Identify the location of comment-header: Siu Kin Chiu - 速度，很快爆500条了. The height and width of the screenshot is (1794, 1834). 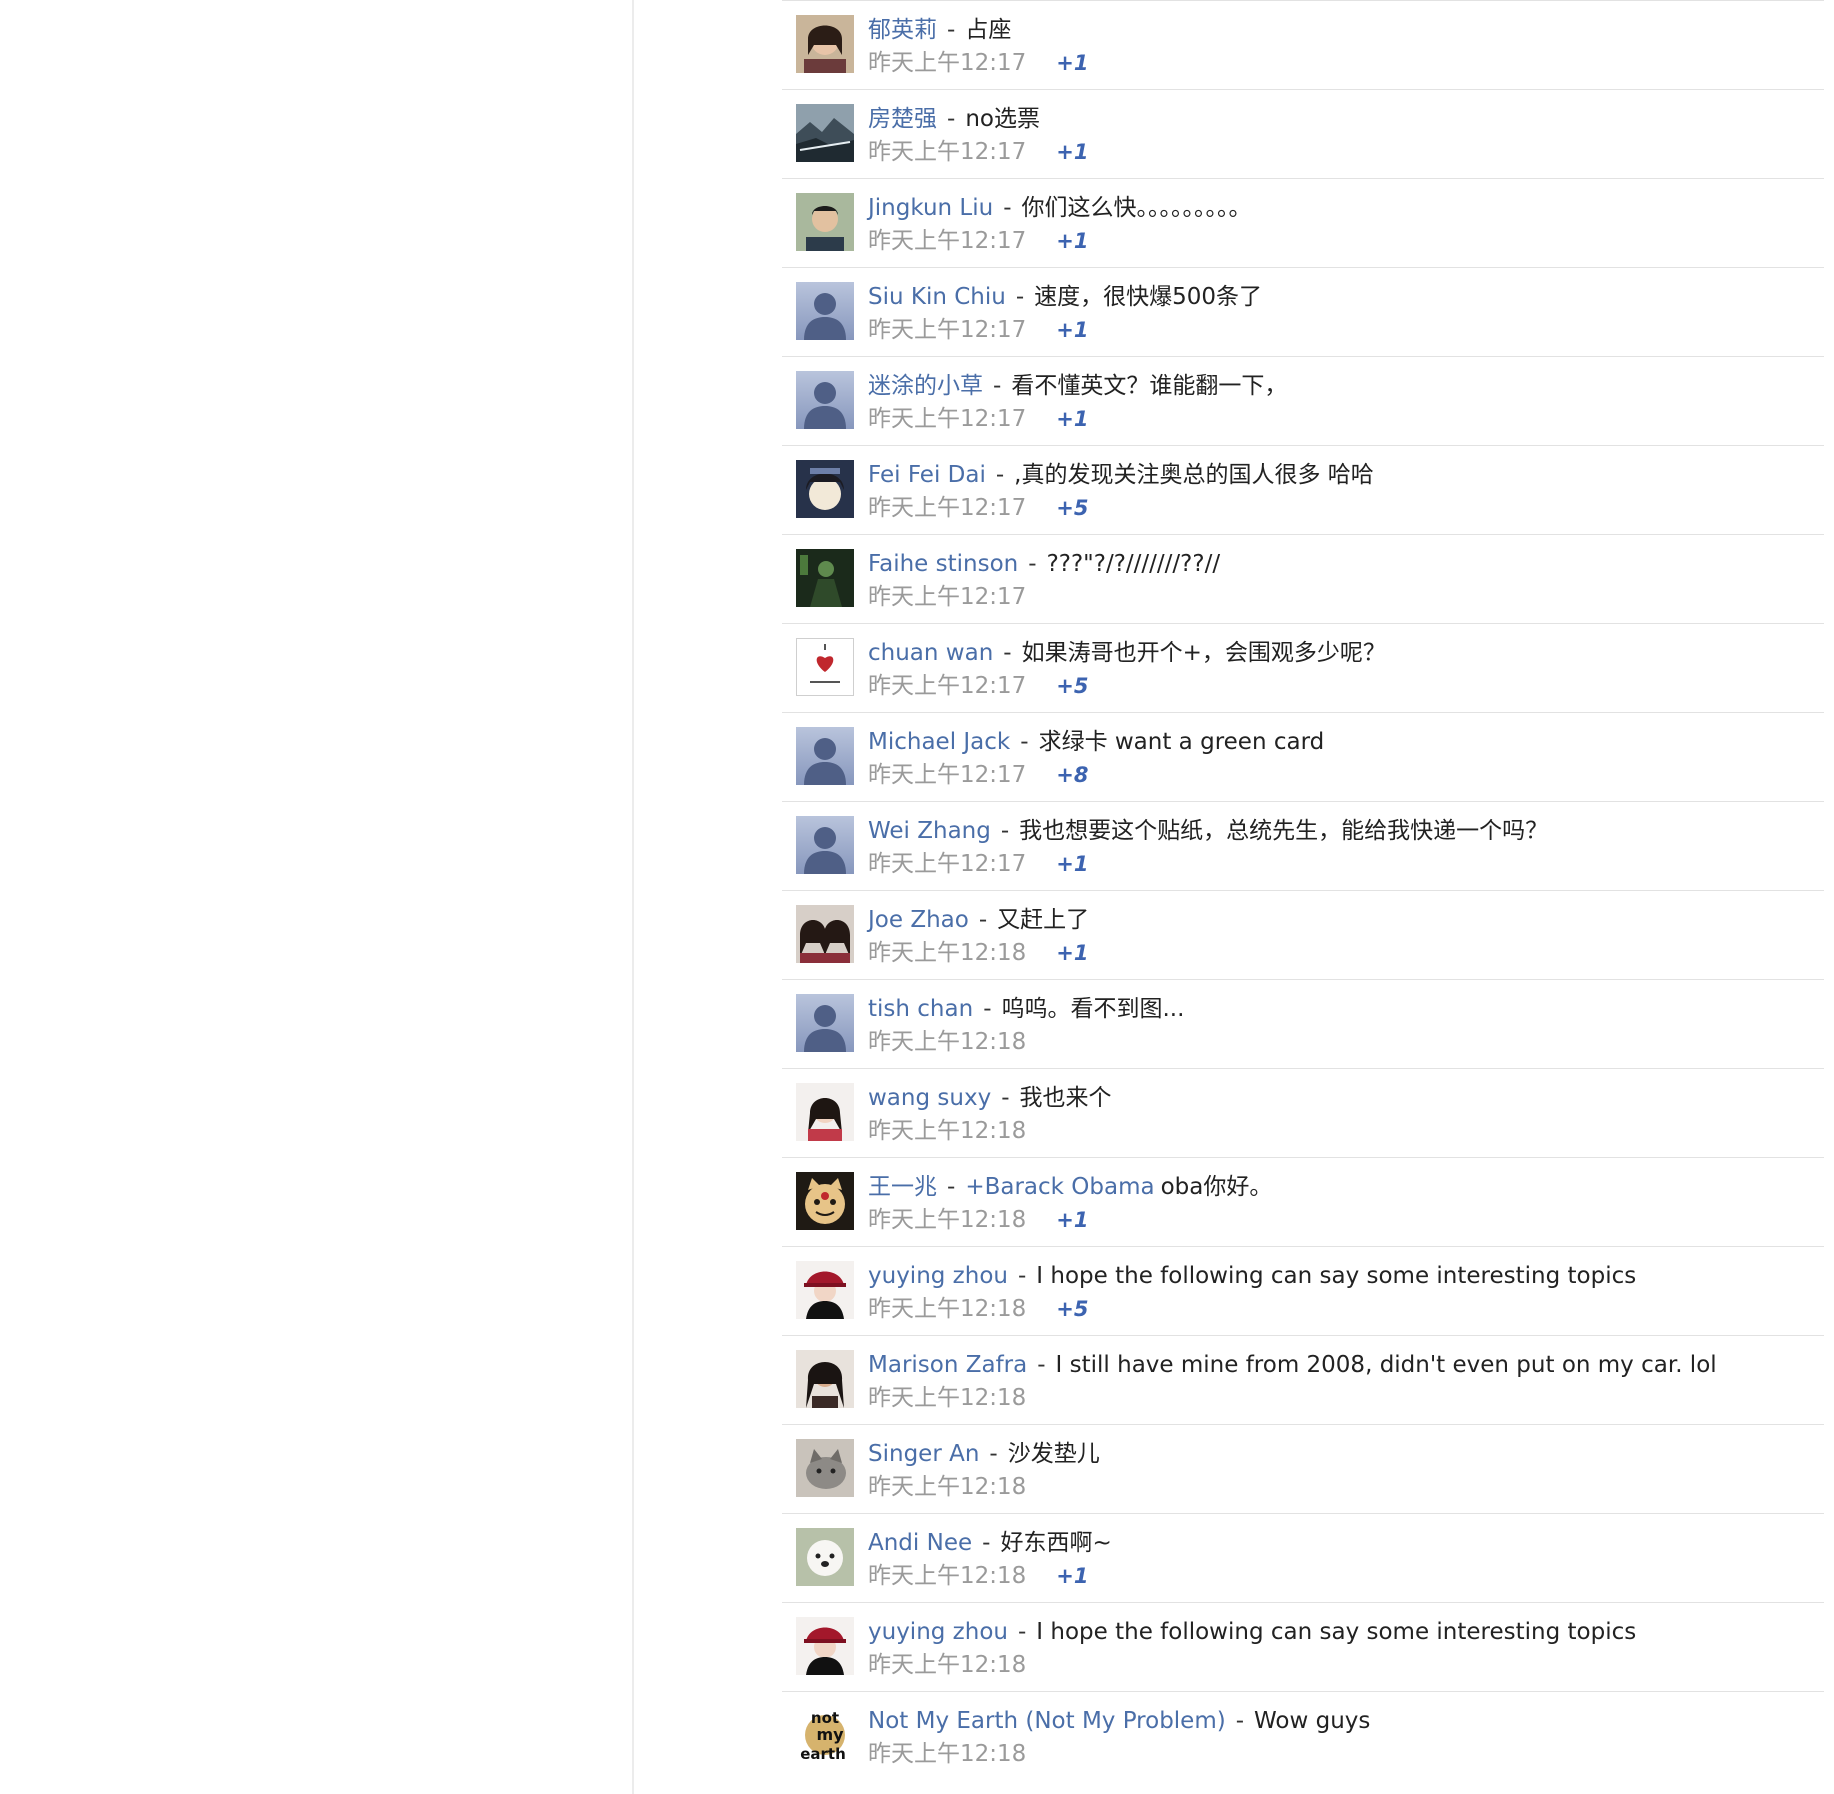
(1065, 297).